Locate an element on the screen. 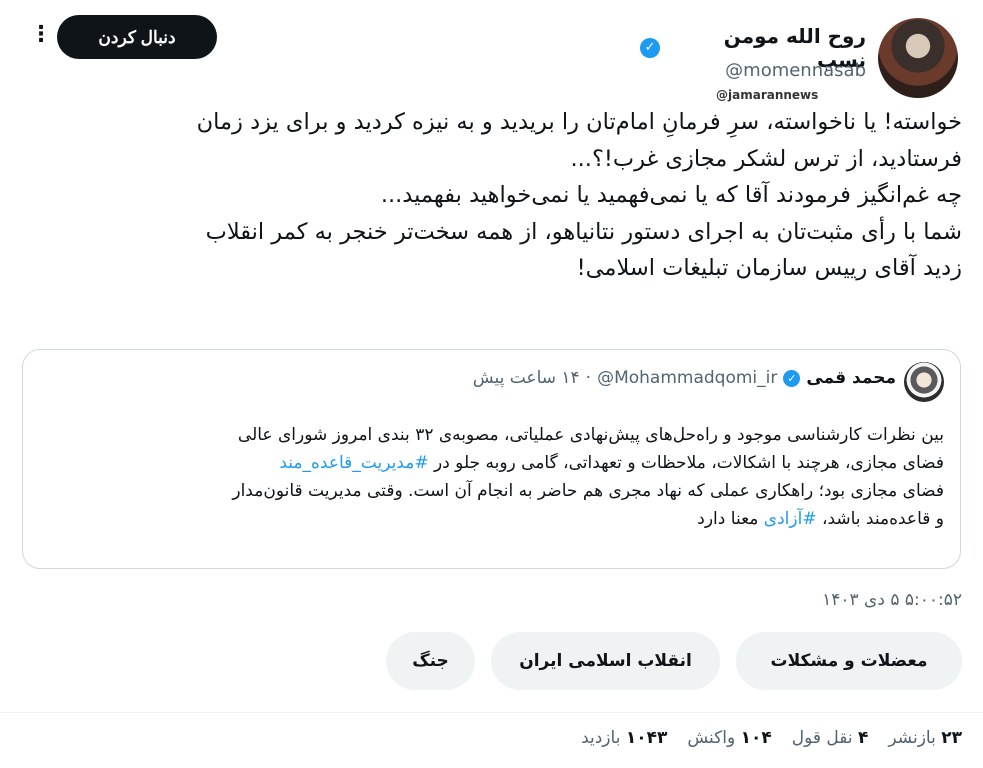 Image resolution: width=983 pixels, height=768 pixels. likes-count: ۱۰۴ is located at coordinates (756, 738).